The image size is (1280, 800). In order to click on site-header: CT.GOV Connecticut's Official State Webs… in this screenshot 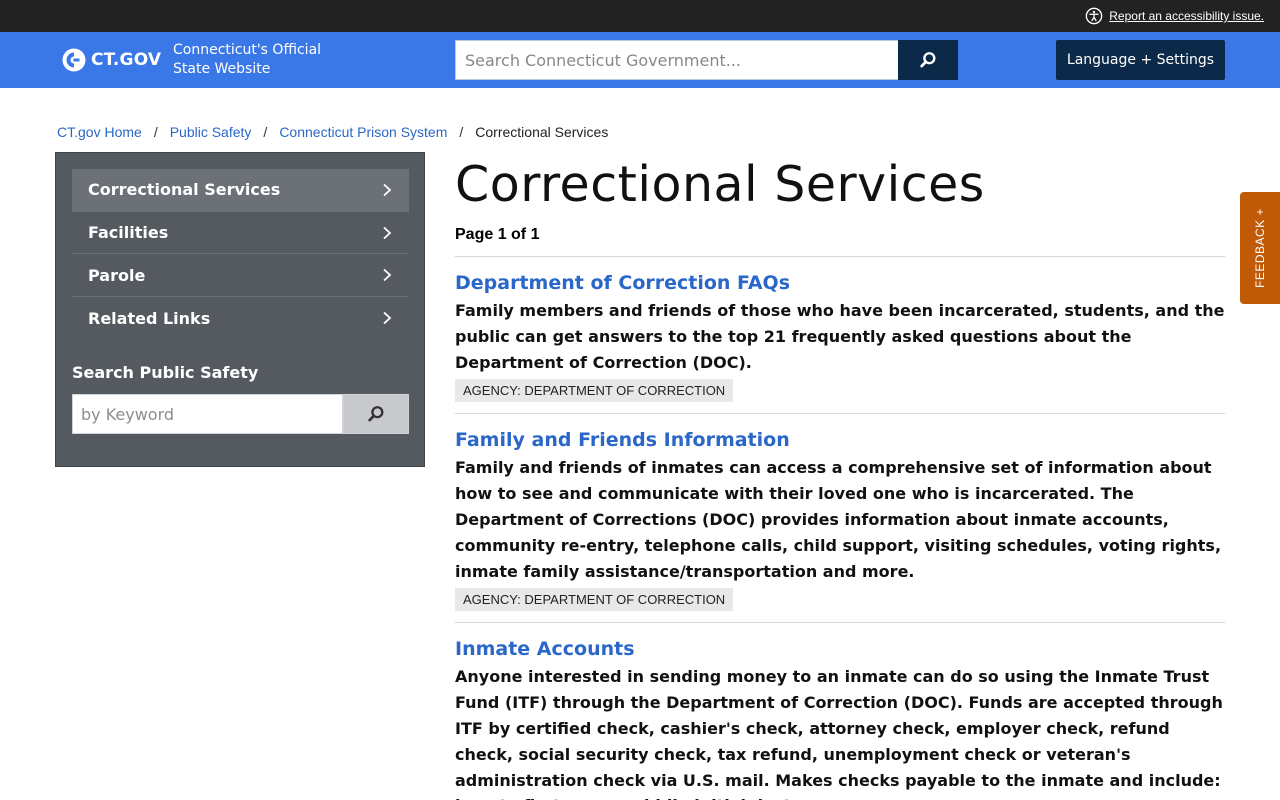, I will do `click(640, 60)`.